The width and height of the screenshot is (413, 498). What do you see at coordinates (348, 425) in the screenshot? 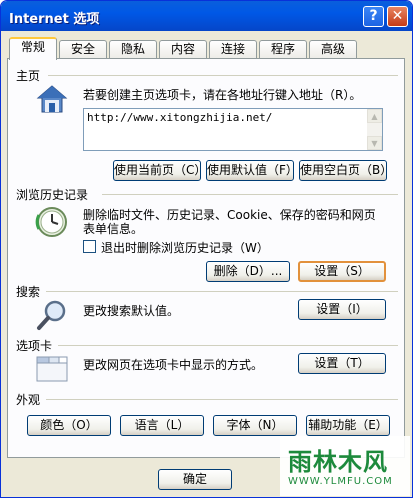
I see `accessibility-button: 辅助功能（E）` at bounding box center [348, 425].